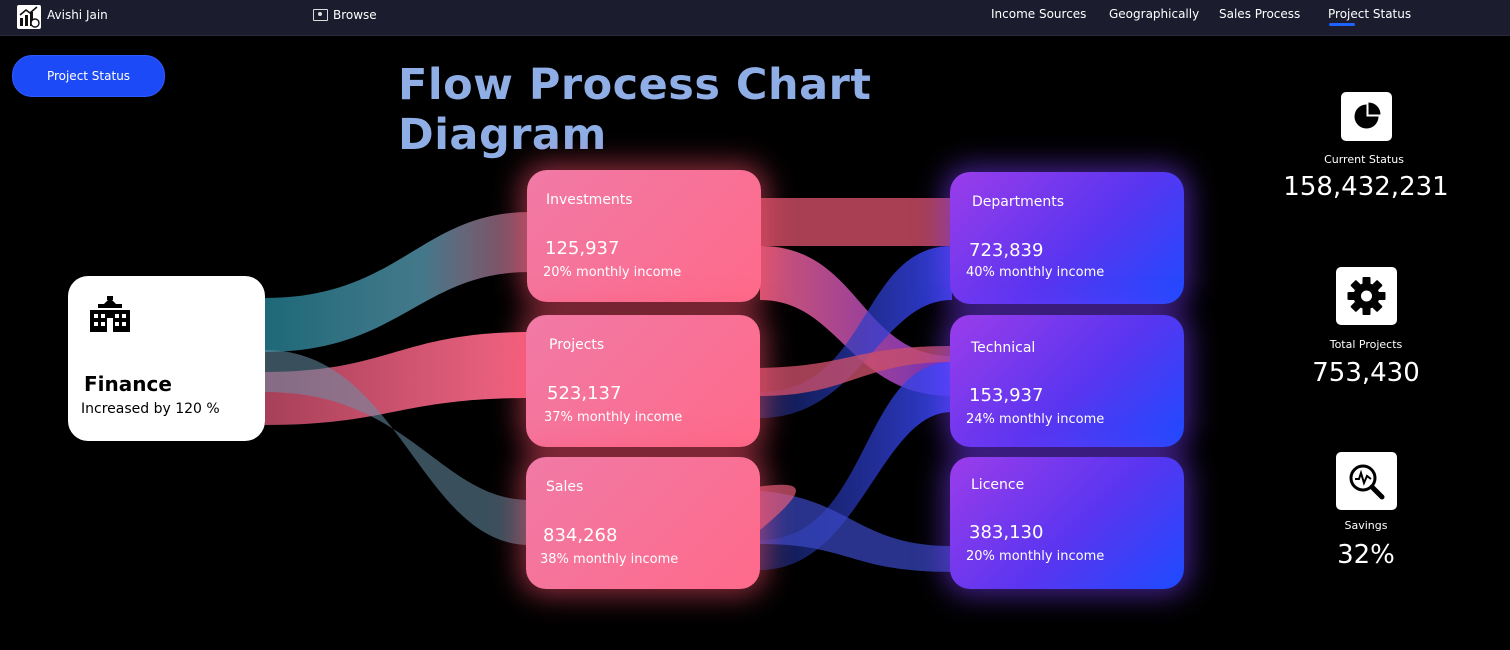 The width and height of the screenshot is (1510, 650). I want to click on node-subtitle: 40% monthly income, so click(1035, 272).